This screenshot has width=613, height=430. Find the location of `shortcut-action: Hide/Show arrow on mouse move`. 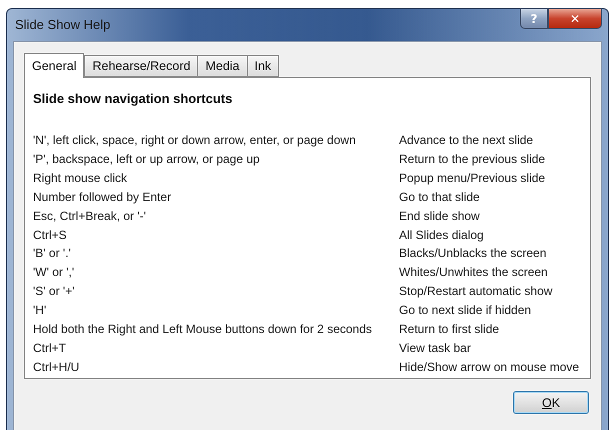

shortcut-action: Hide/Show arrow on mouse move is located at coordinates (489, 367).